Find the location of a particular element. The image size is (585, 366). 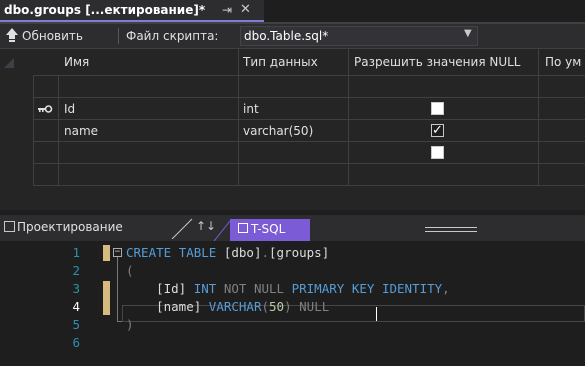

tab-tsql-label: T-SQL is located at coordinates (268, 229).